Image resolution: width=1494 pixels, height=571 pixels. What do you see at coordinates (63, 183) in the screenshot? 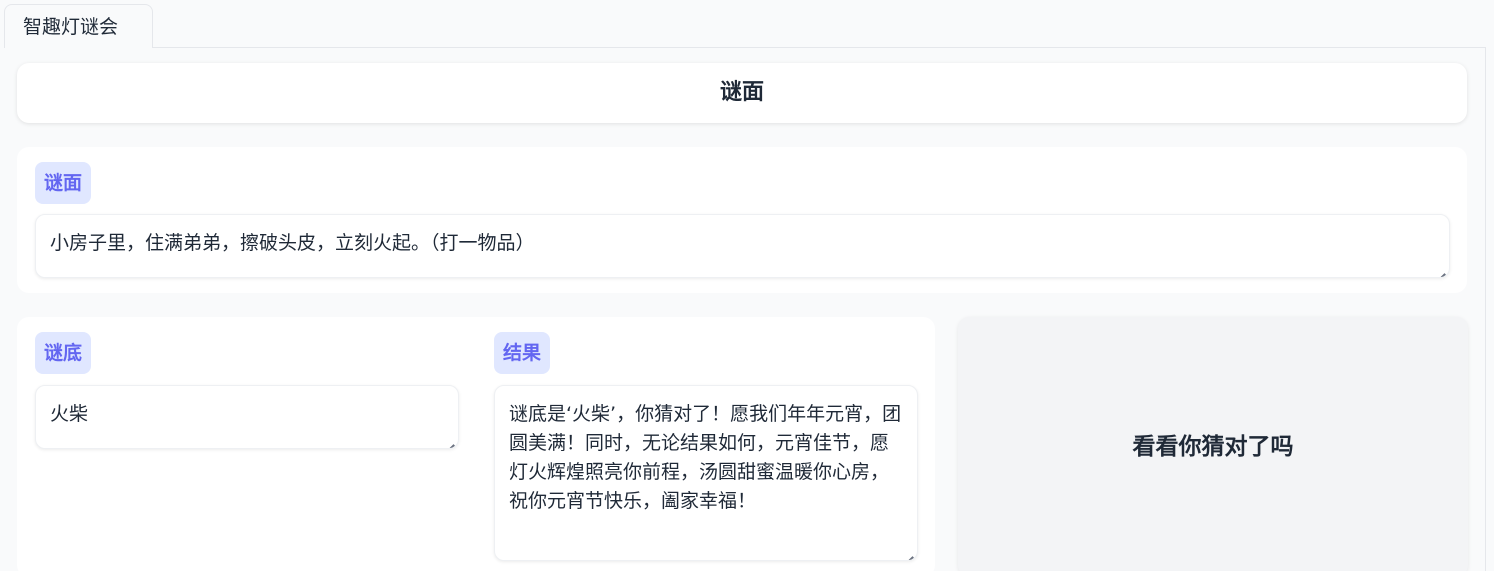
I see `riddle-label: 谜面` at bounding box center [63, 183].